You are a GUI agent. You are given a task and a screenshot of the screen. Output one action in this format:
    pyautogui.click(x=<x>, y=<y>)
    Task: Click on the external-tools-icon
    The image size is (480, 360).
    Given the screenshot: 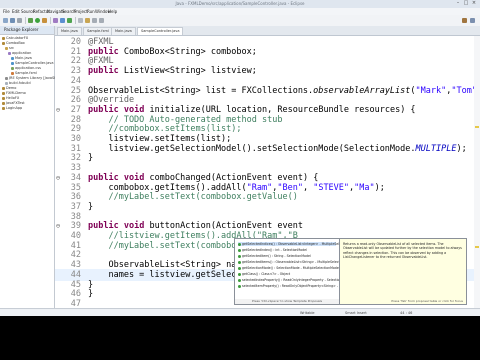 What is the action you would take?
    pyautogui.click(x=44, y=20)
    